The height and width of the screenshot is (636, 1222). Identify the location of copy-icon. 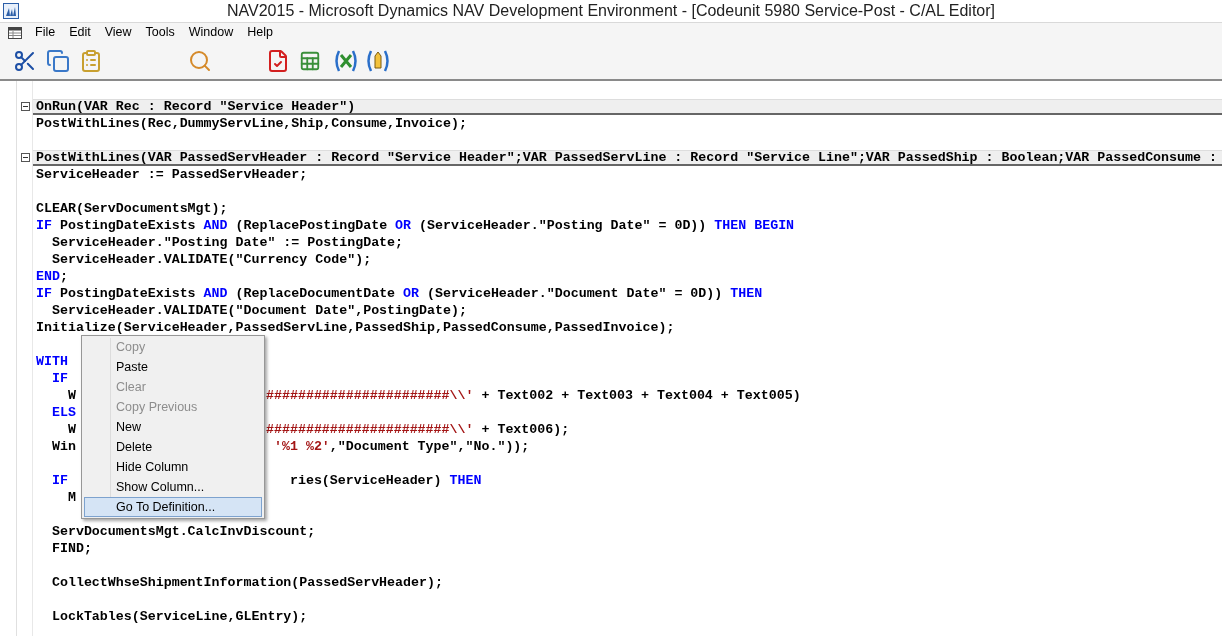
(58, 60).